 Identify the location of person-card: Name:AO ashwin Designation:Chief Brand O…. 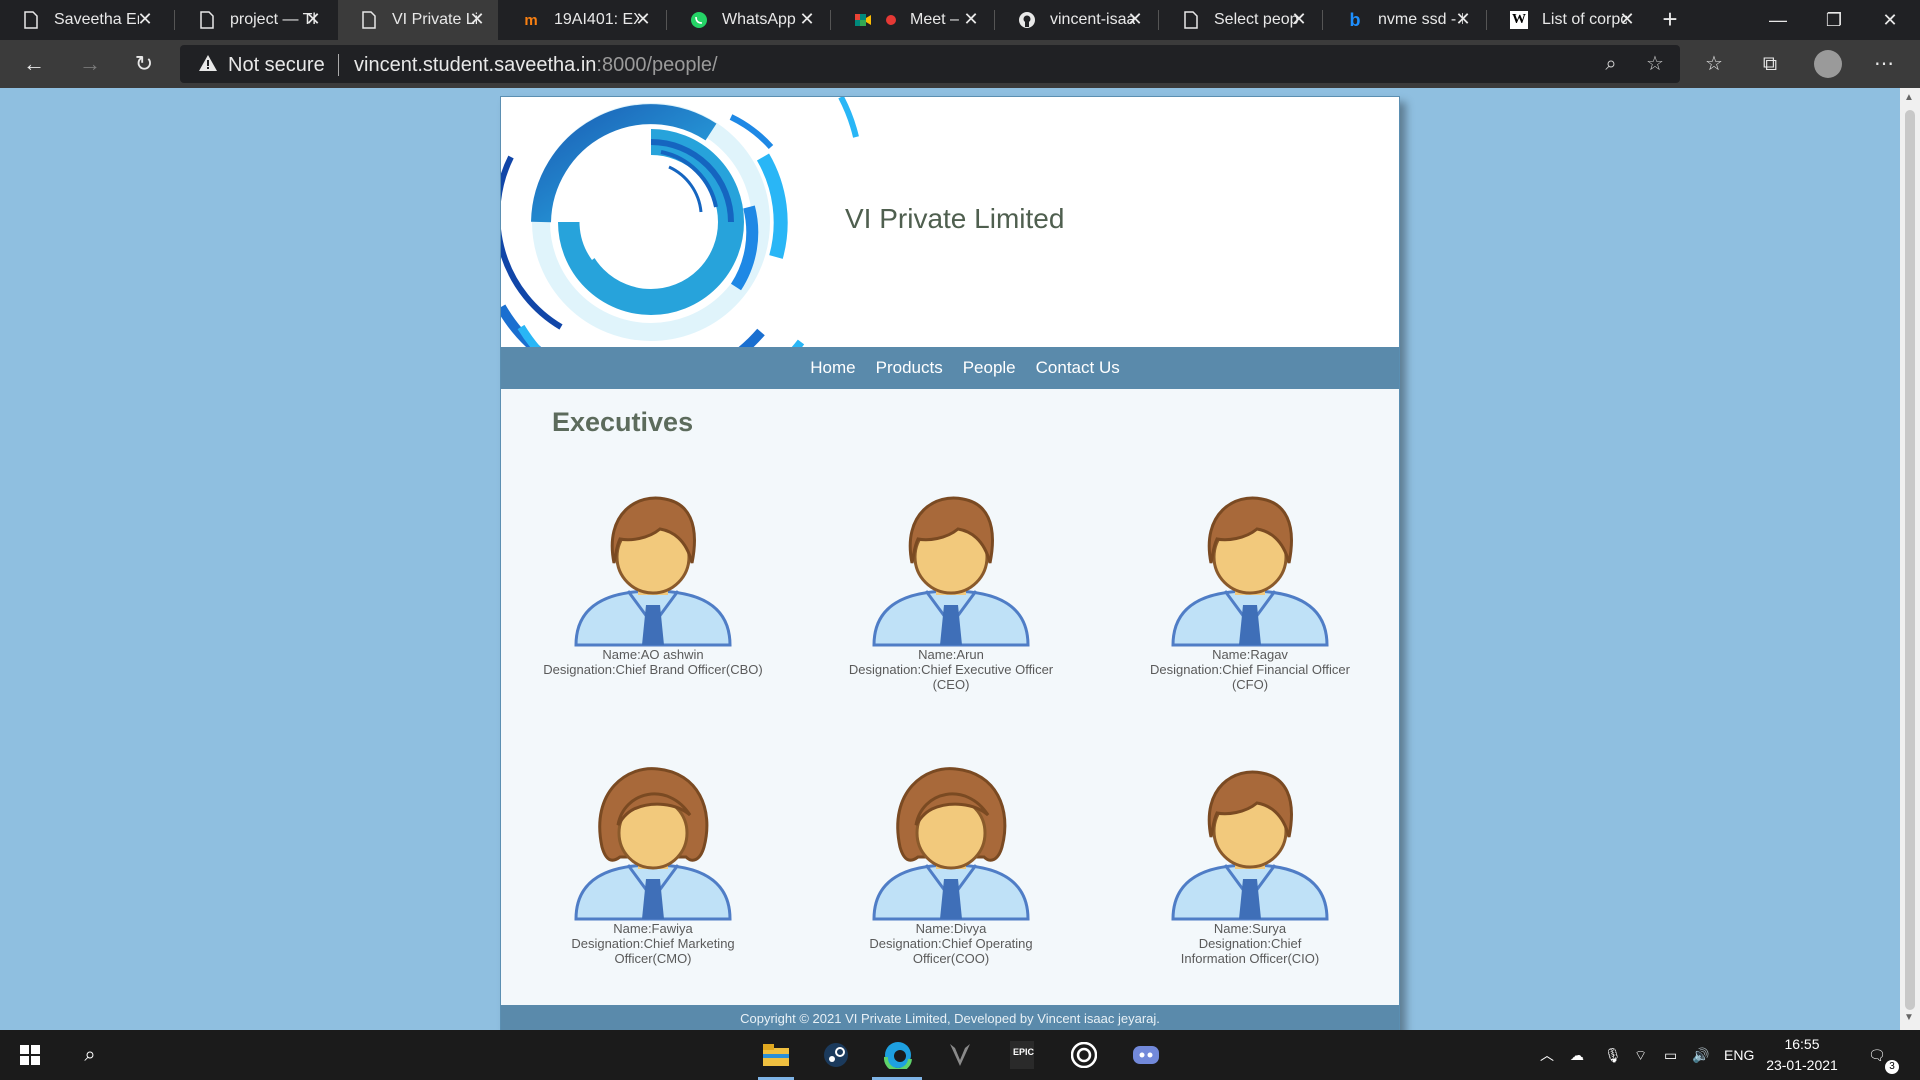
(653, 582).